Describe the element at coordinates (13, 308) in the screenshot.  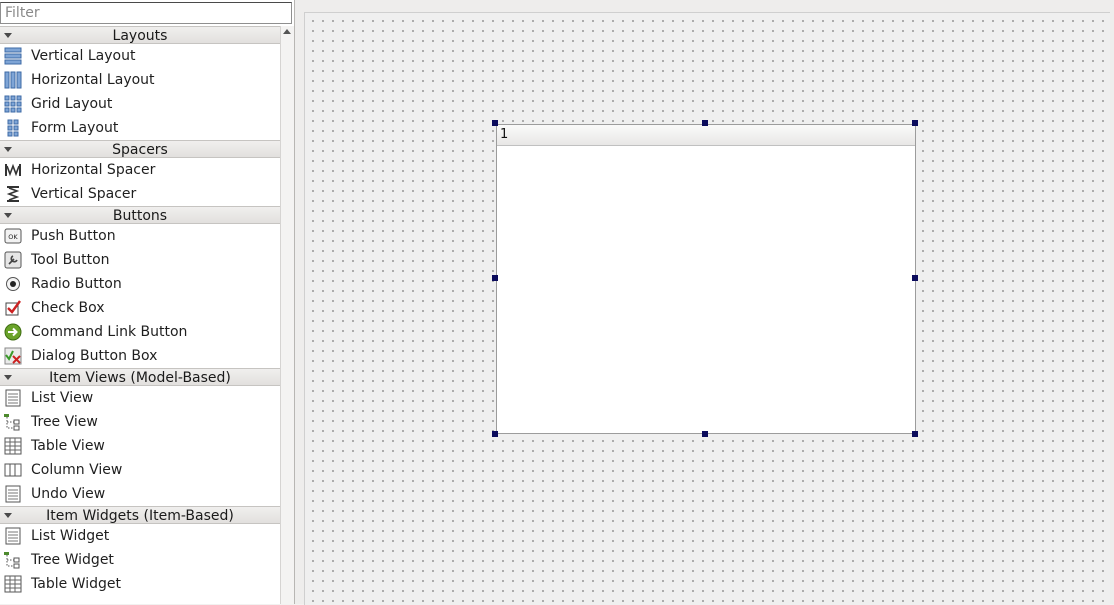
I see `check-box-icon` at that location.